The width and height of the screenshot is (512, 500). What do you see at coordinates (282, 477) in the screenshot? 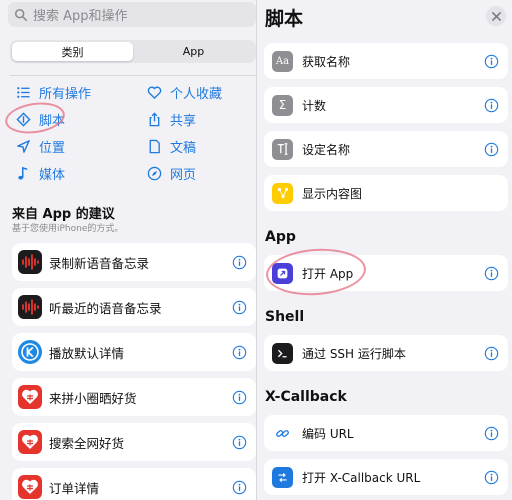
I see `x-callback-icon` at bounding box center [282, 477].